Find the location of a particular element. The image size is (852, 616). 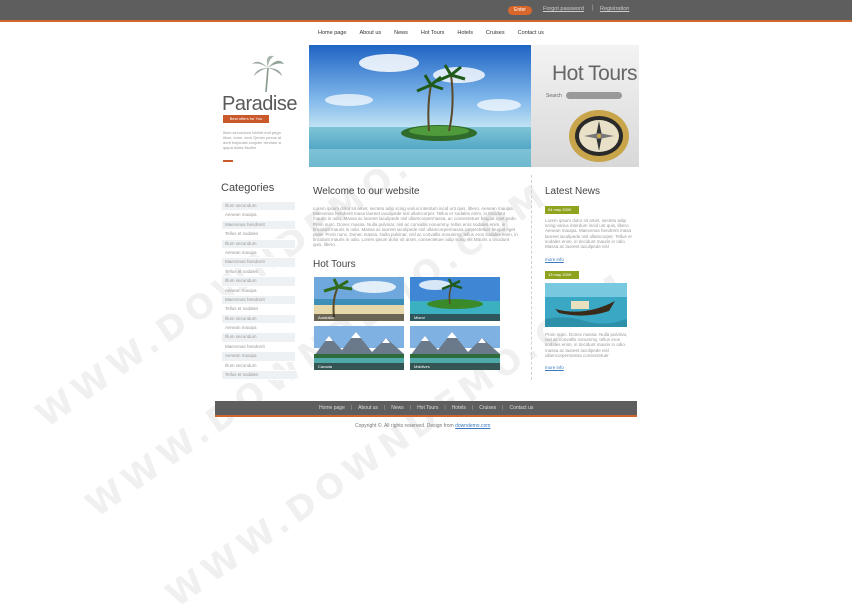

column-divider is located at coordinates (531, 277).